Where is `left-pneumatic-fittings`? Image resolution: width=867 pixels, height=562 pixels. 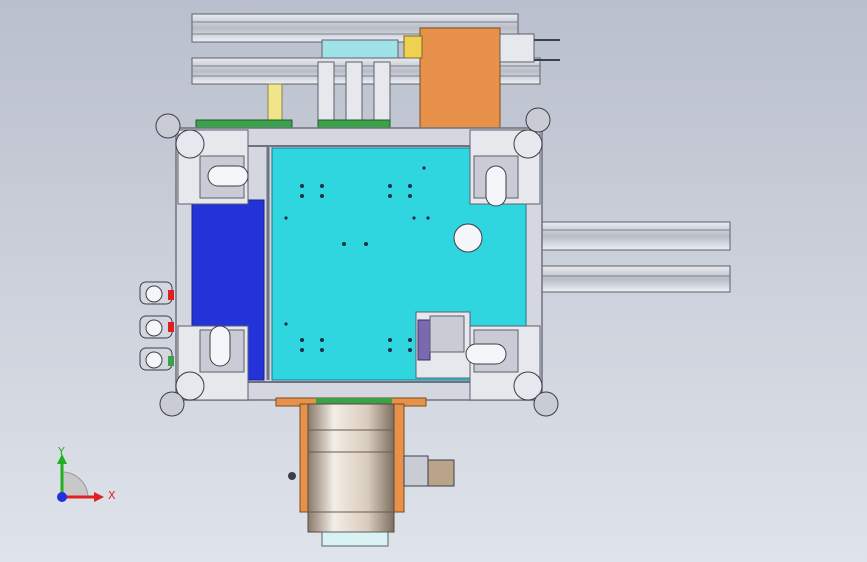 left-pneumatic-fittings is located at coordinates (156, 326).